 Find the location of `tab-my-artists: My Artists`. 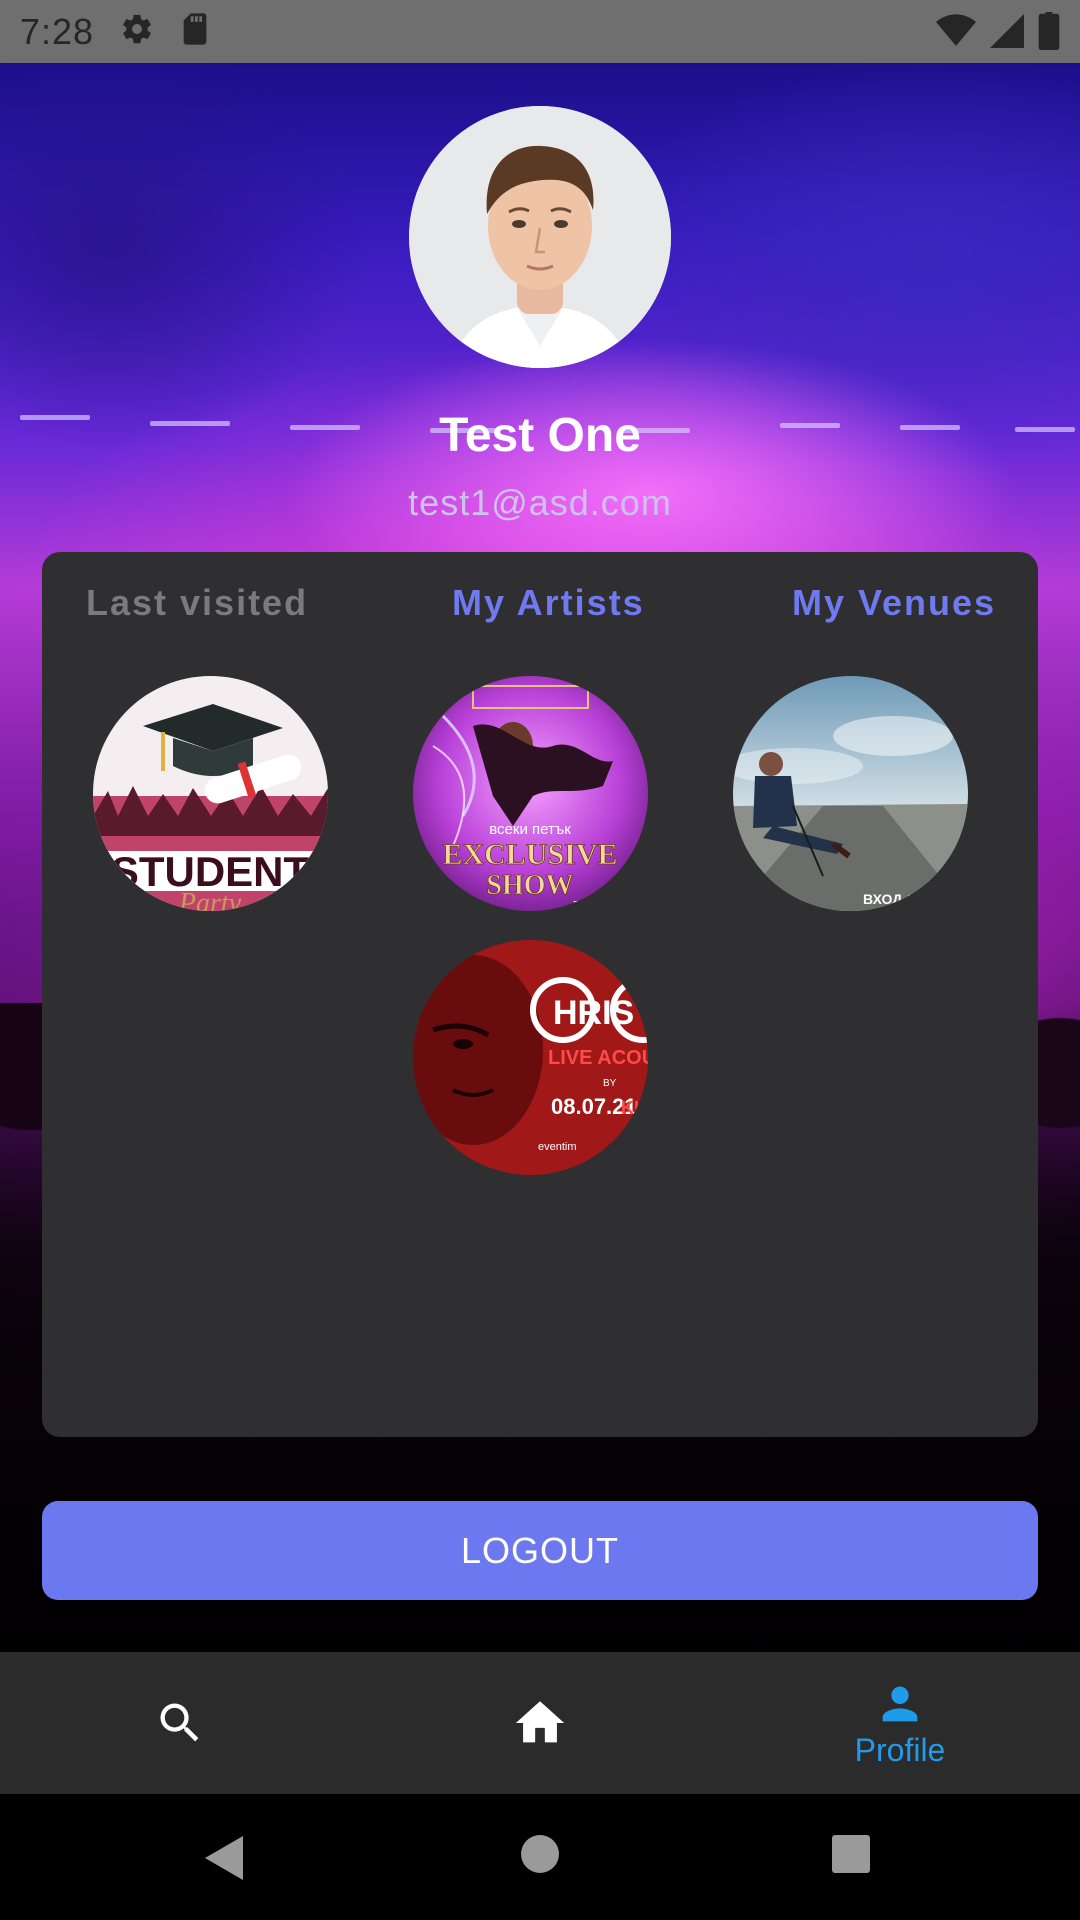

tab-my-artists: My Artists is located at coordinates (548, 603).